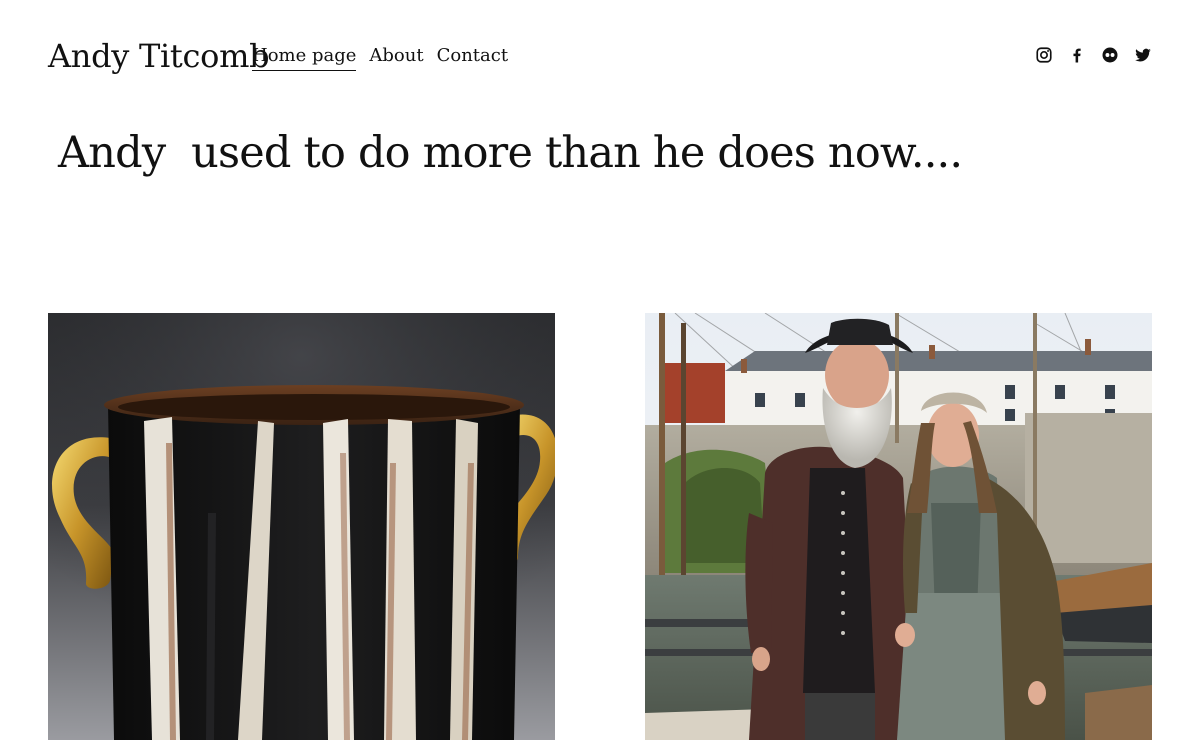 This screenshot has height=740, width=1200. I want to click on site-title-link: Andy Titcomb, so click(159, 56).